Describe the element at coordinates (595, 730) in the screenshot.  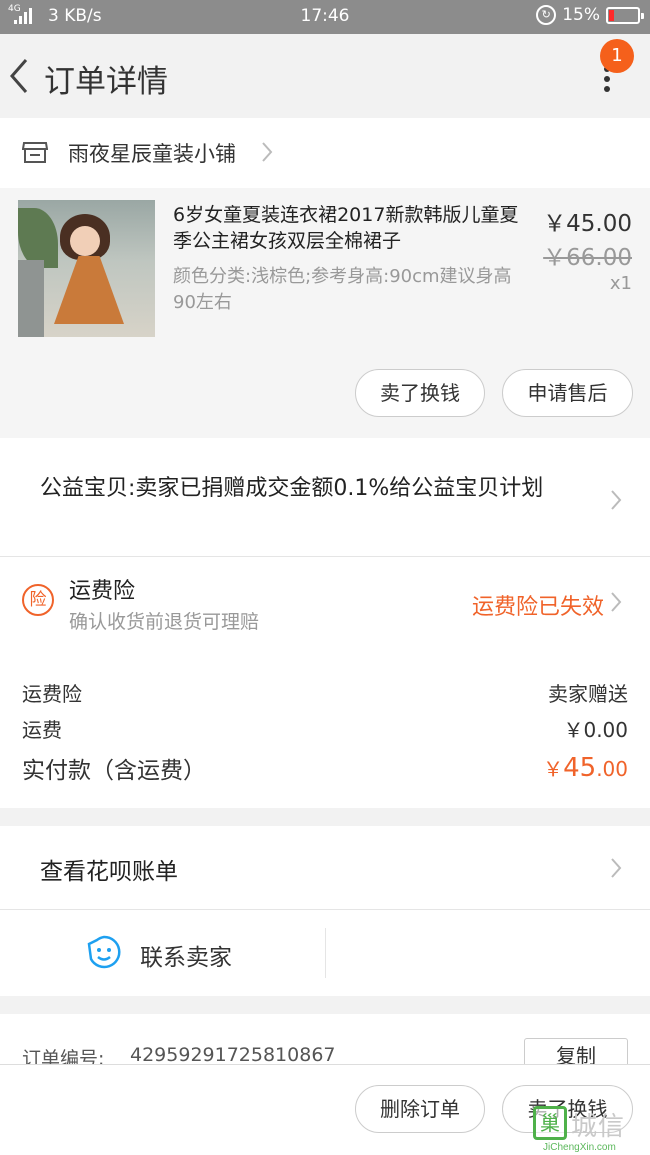
I see `fee-value: ￥0.00` at that location.